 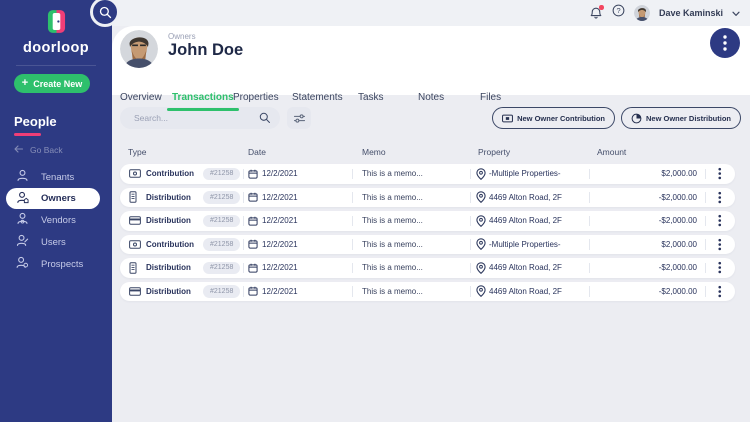 What do you see at coordinates (494, 152) in the screenshot?
I see `column-header-property: Property` at bounding box center [494, 152].